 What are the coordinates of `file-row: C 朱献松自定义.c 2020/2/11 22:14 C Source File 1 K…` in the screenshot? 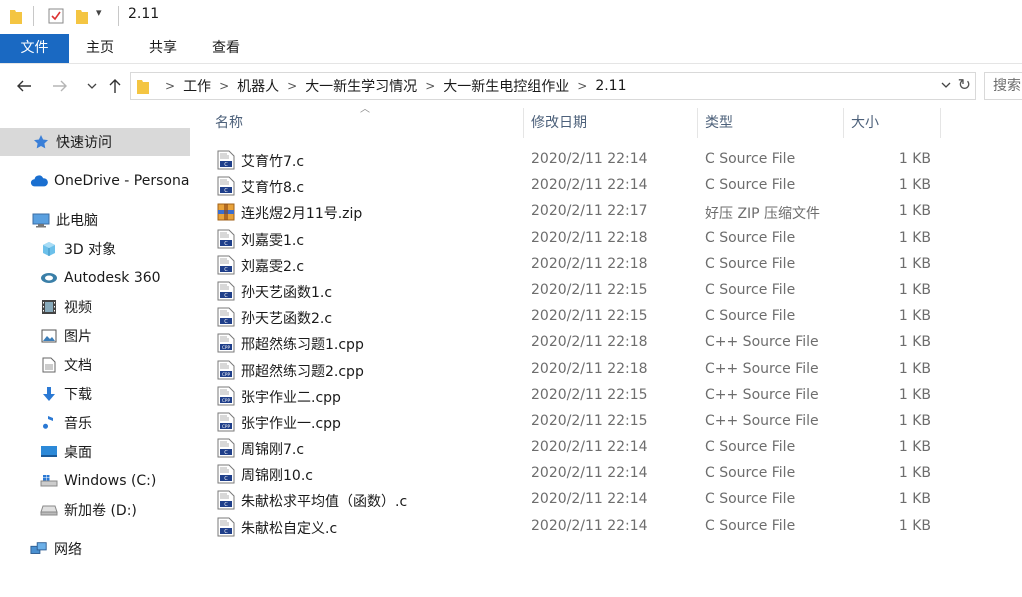 It's located at (611, 527).